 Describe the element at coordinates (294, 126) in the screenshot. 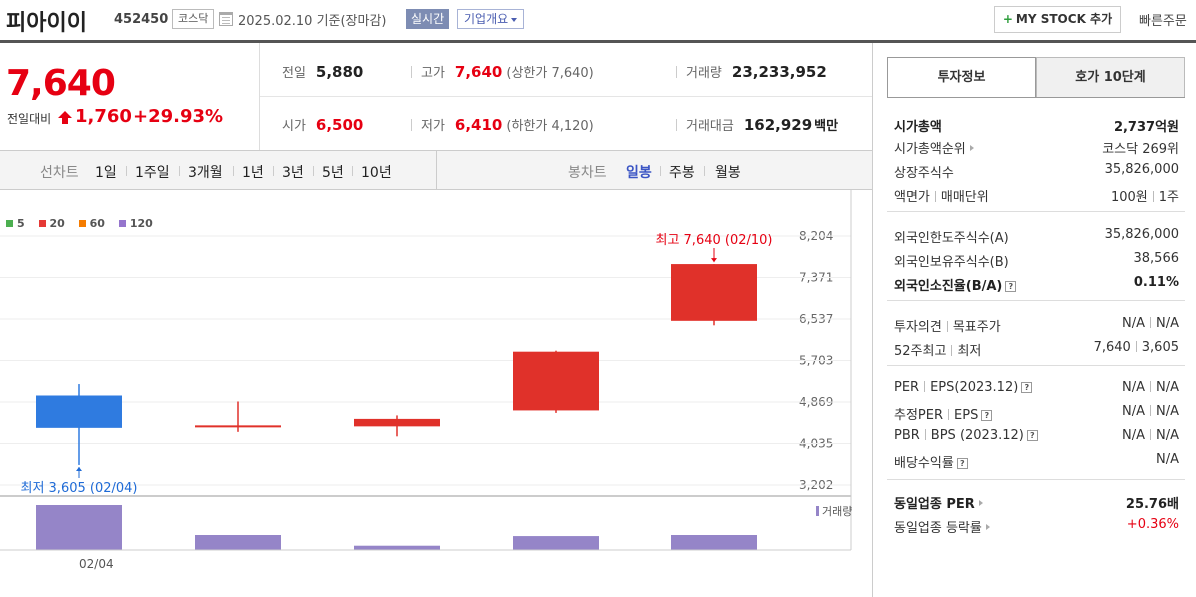

I see `open-label: 시가` at that location.